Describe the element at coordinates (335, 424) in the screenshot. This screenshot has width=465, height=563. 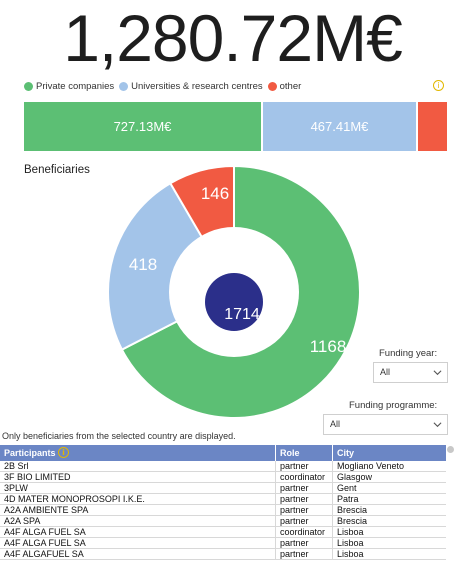
I see `funding-programme-value: All` at that location.